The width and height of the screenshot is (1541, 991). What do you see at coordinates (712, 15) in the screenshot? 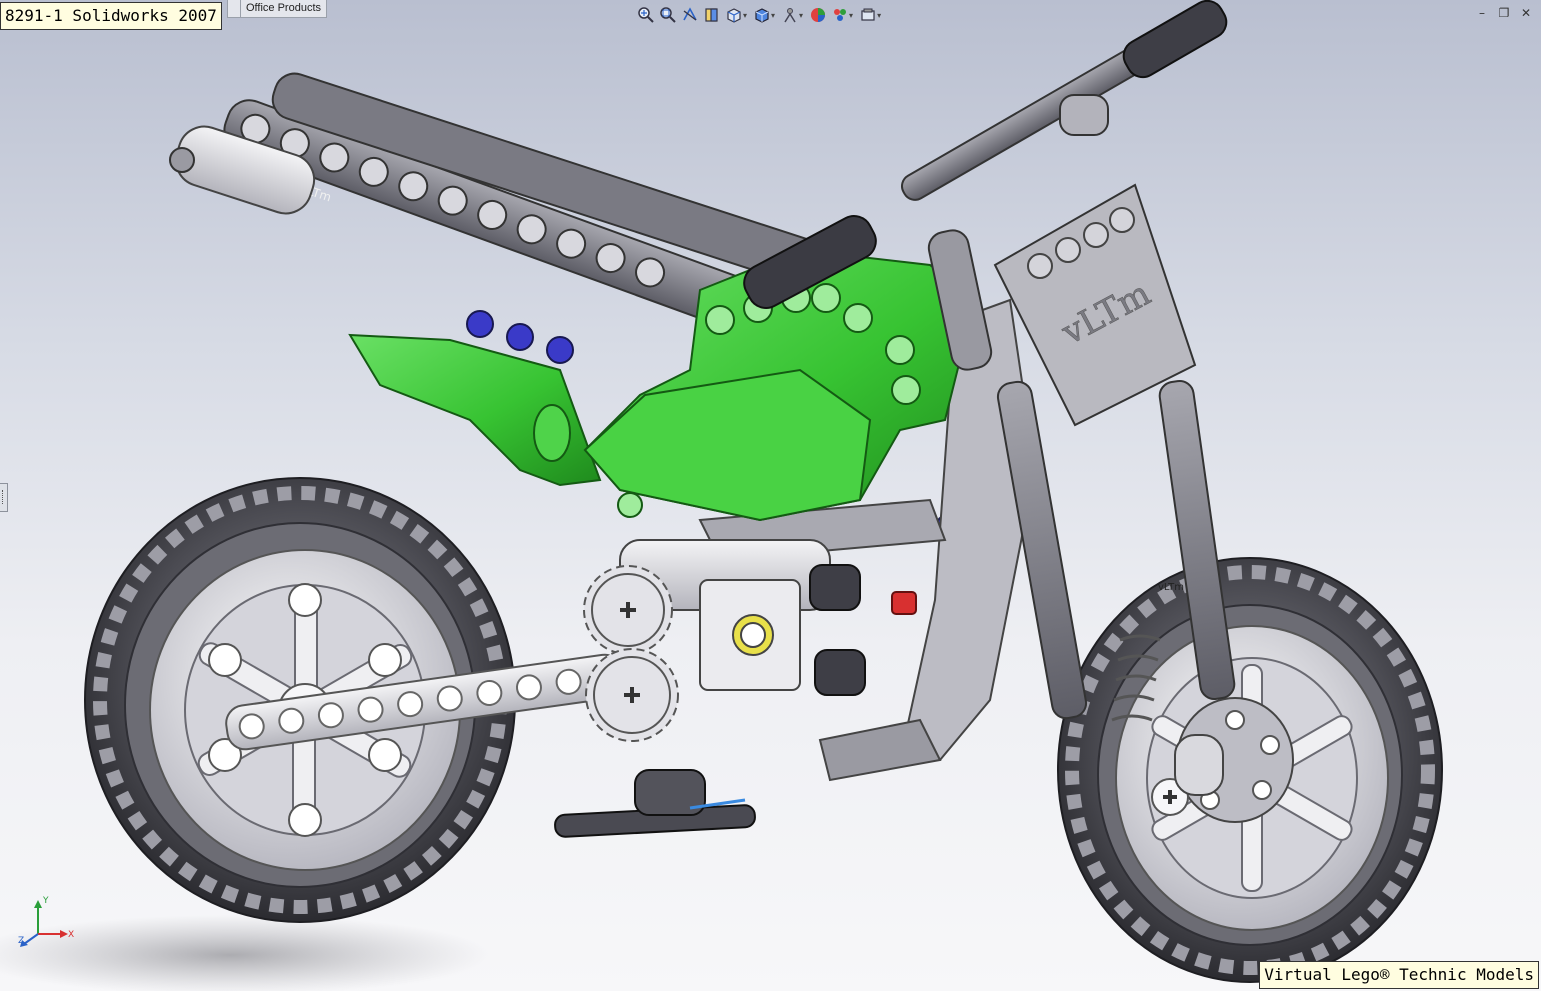
I see `section-view-icon` at bounding box center [712, 15].